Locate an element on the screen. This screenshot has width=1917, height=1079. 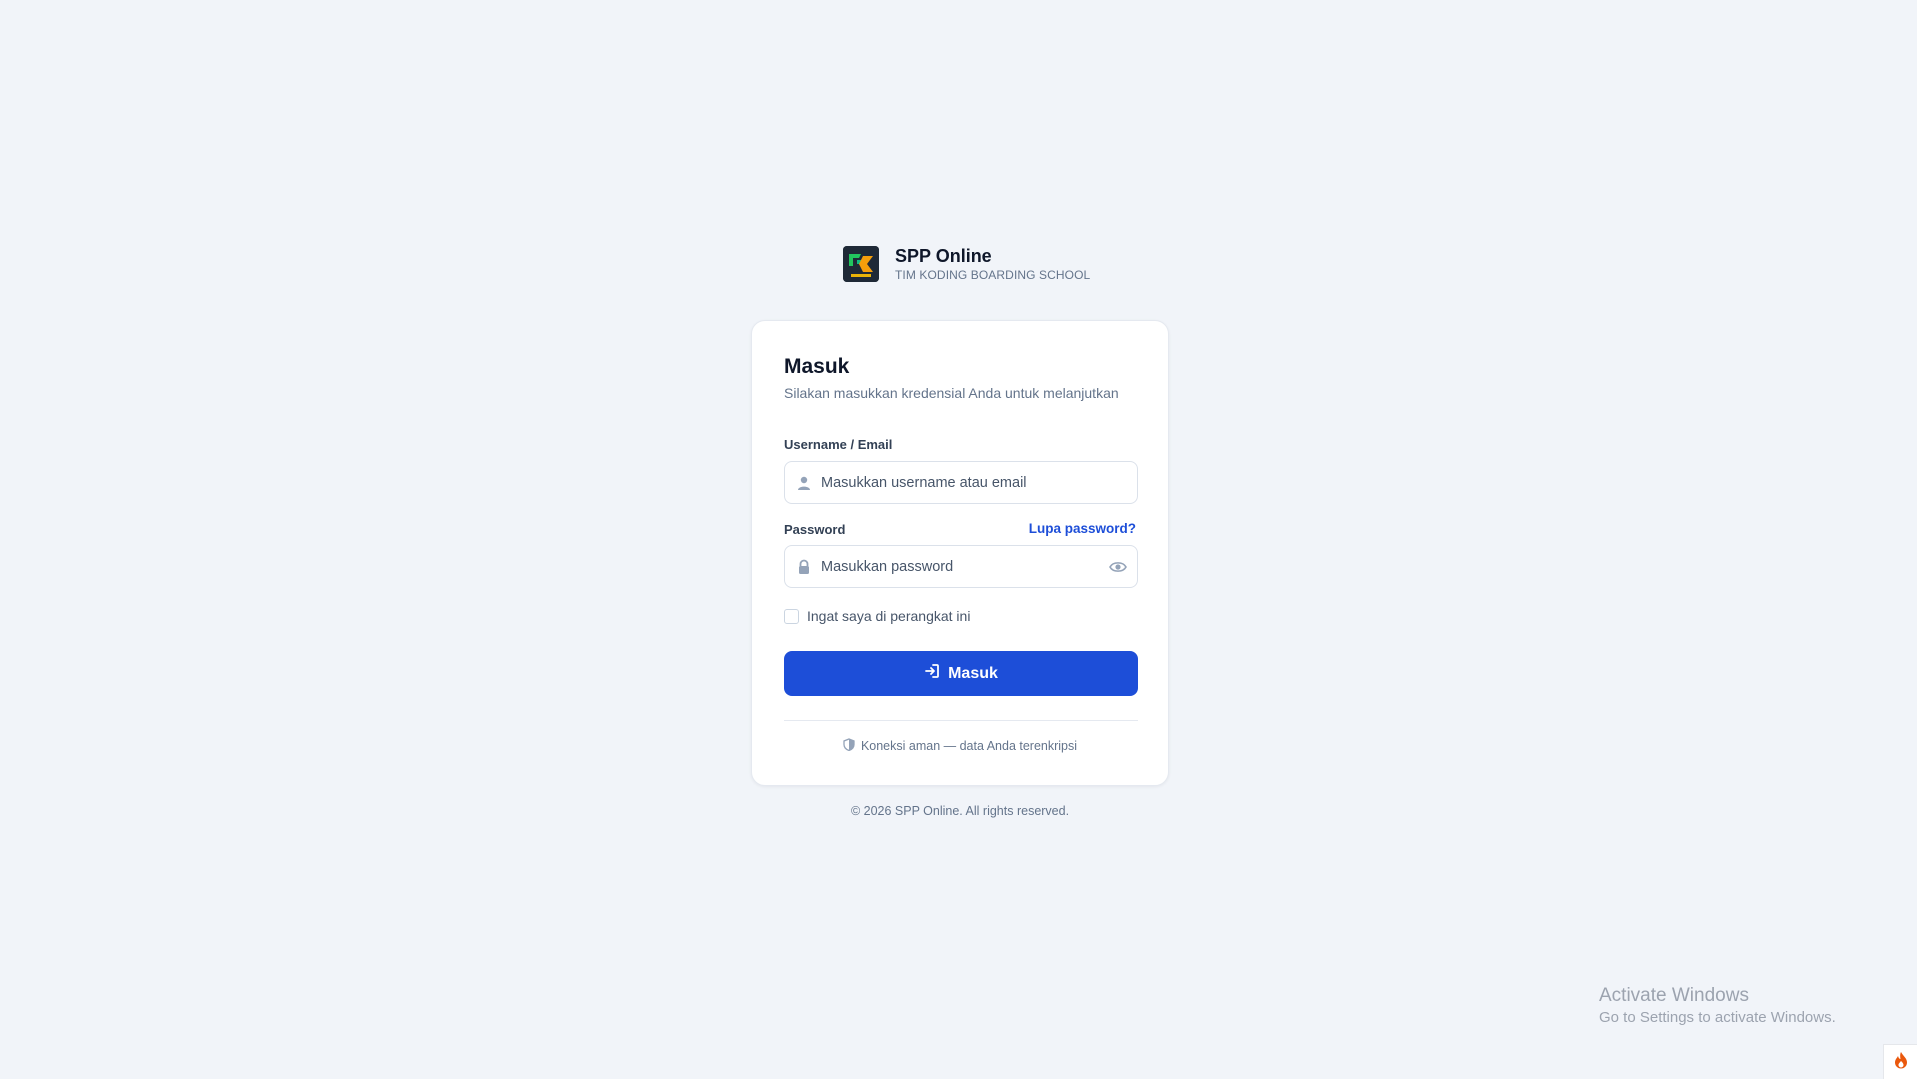
flame-icon is located at coordinates (1901, 1062).